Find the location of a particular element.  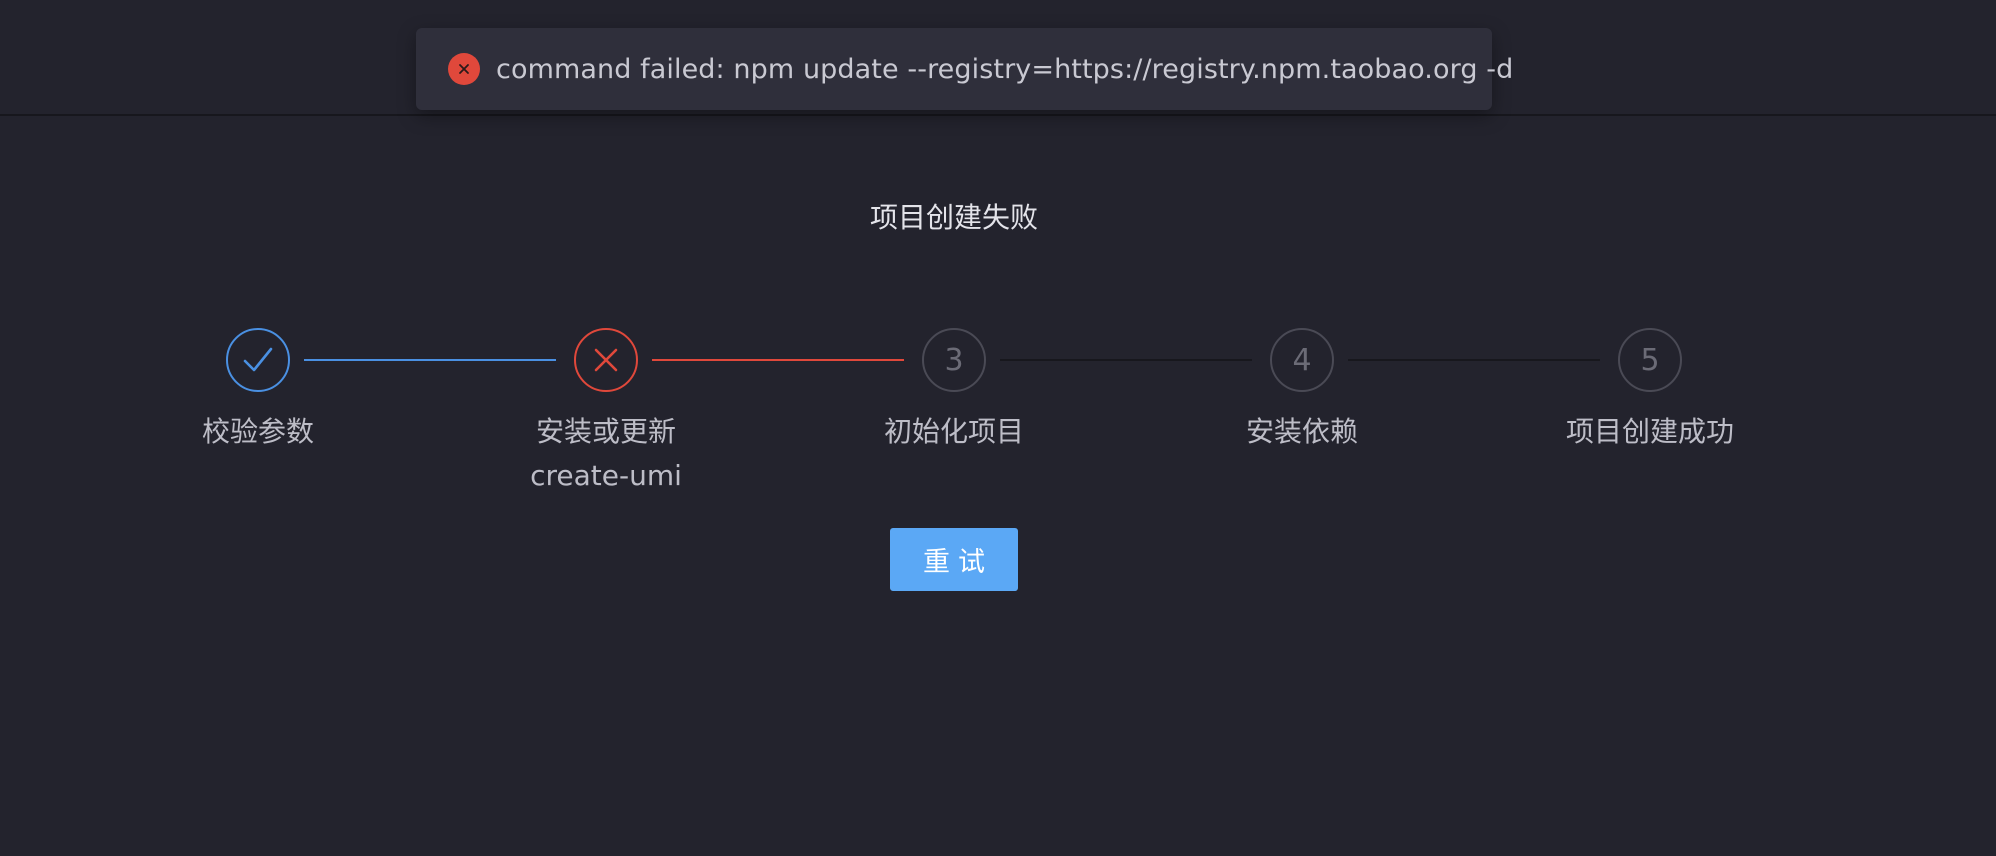

step-1-check-icon is located at coordinates (258, 360).